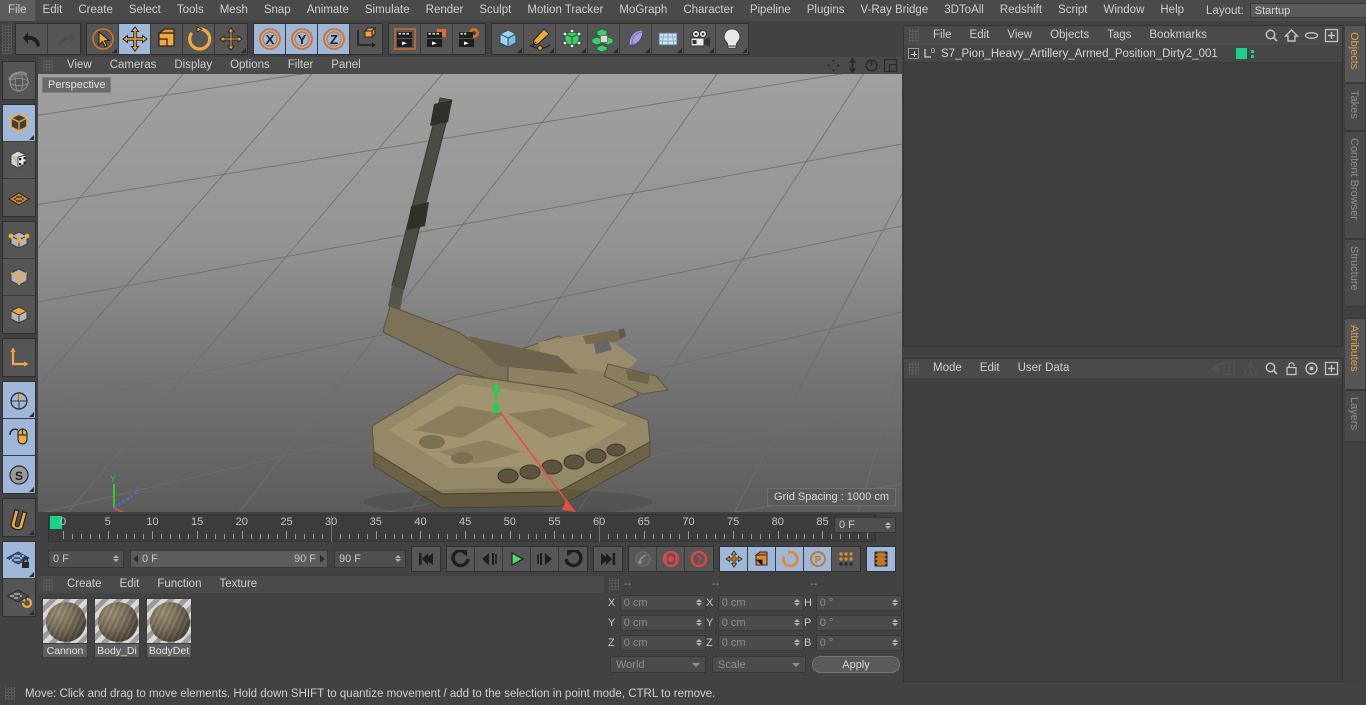 This screenshot has height=705, width=1366. Describe the element at coordinates (95, 10) in the screenshot. I see `menu-create: Create` at that location.